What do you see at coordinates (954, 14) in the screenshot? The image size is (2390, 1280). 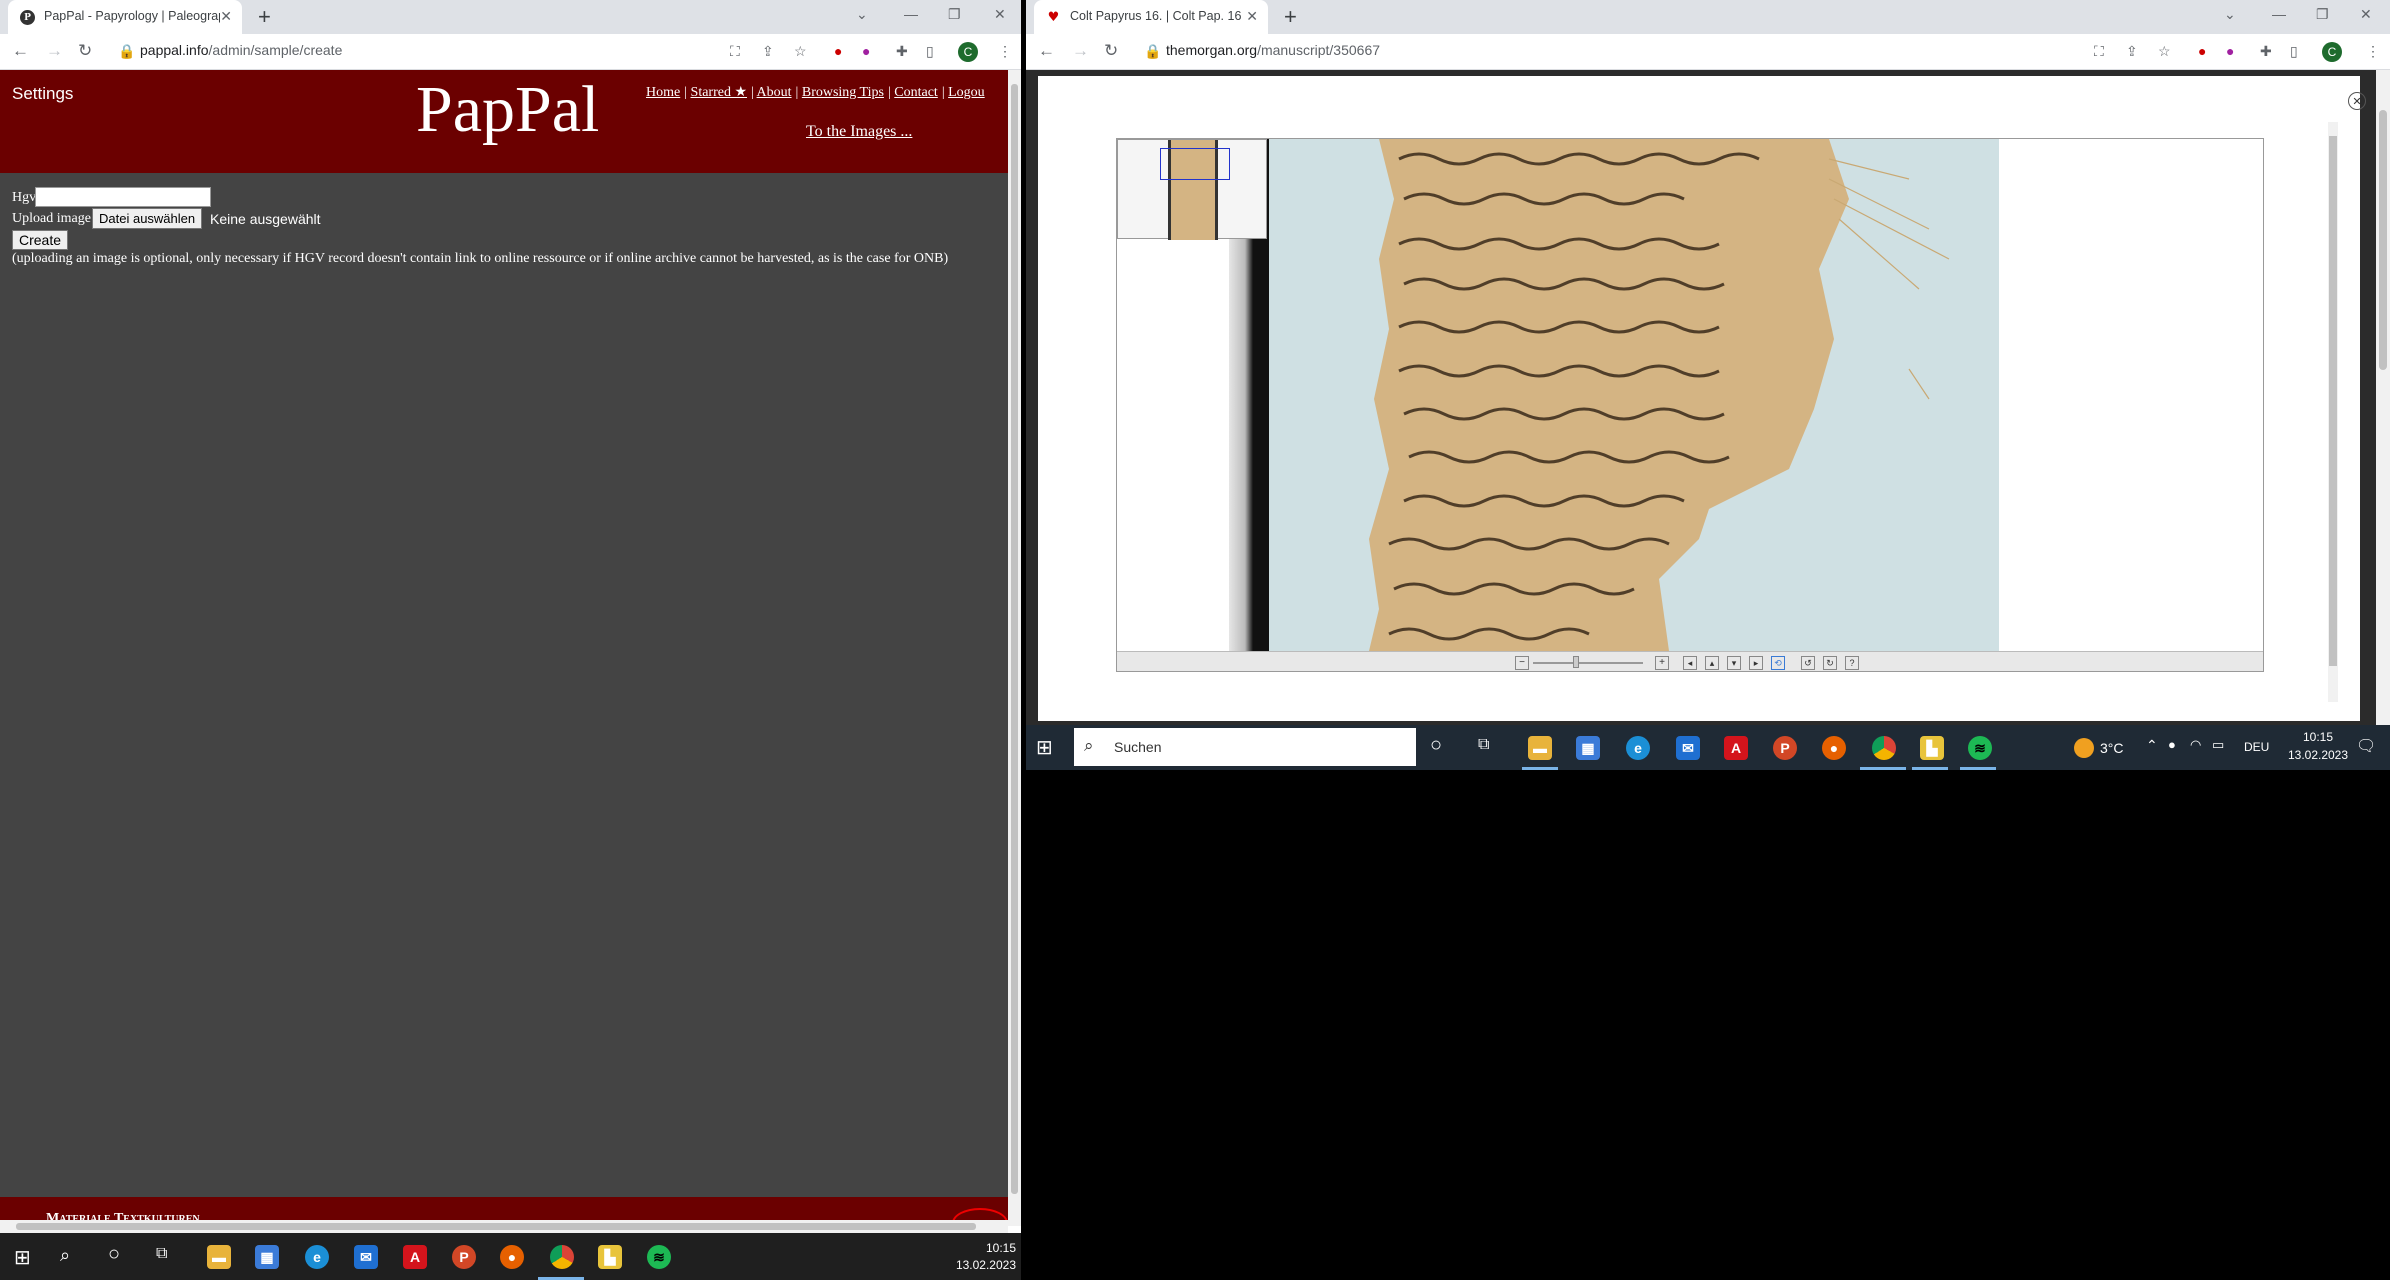 I see `restore-icon: ❐` at bounding box center [954, 14].